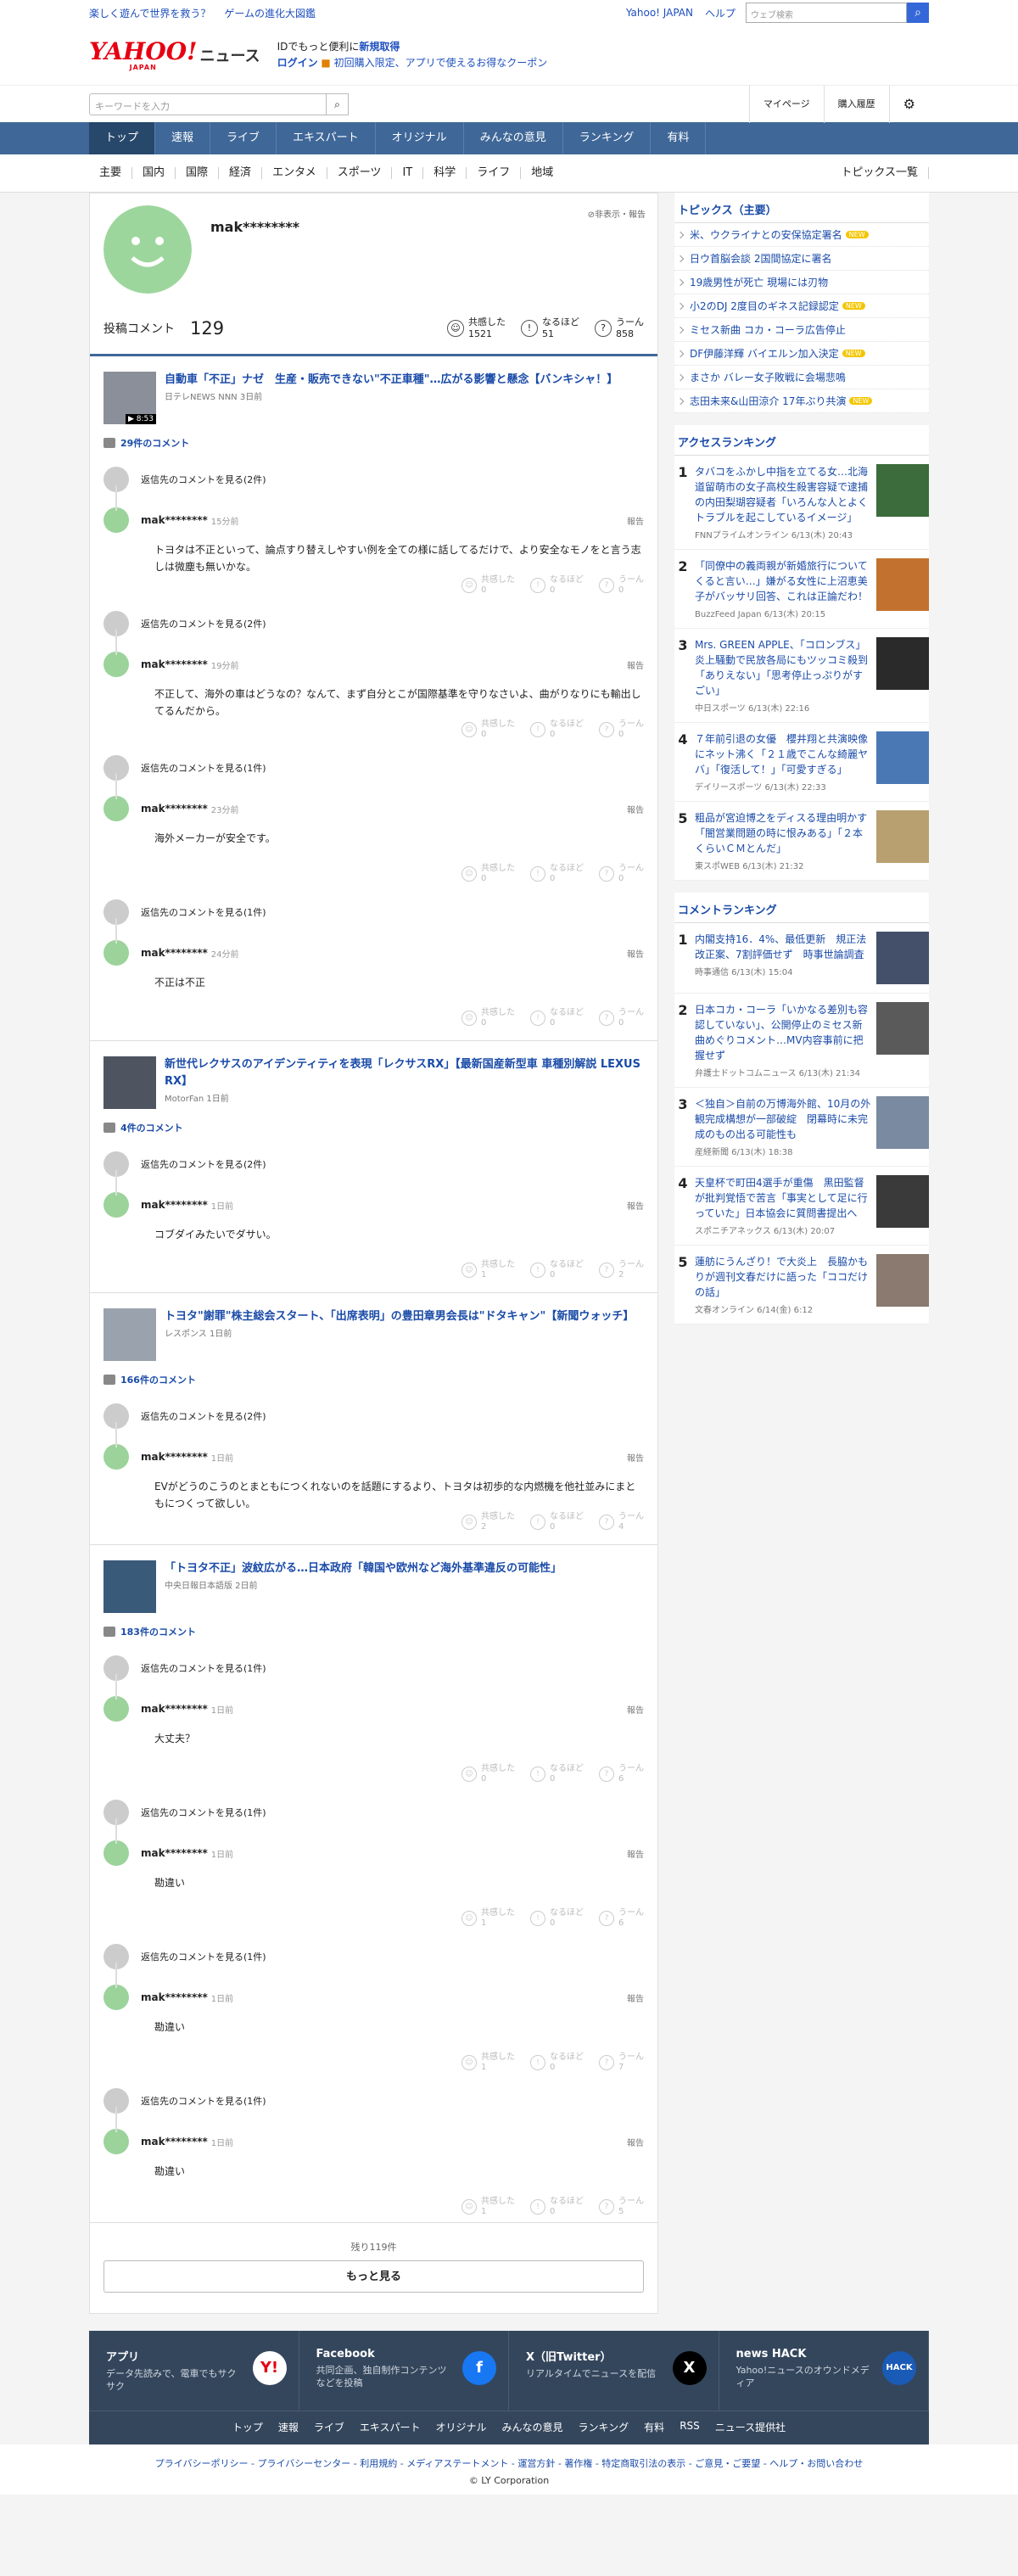  I want to click on login-link: ログイン, so click(298, 63).